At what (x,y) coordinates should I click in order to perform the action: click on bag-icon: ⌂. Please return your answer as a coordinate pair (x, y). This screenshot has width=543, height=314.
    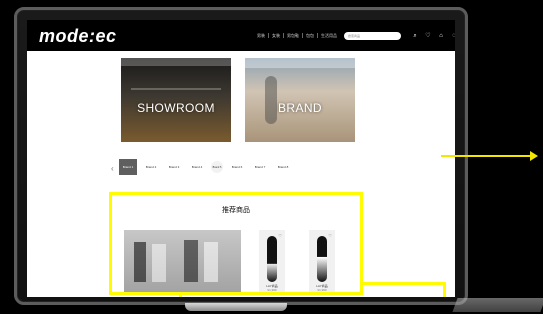
    Looking at the image, I should click on (441, 36).